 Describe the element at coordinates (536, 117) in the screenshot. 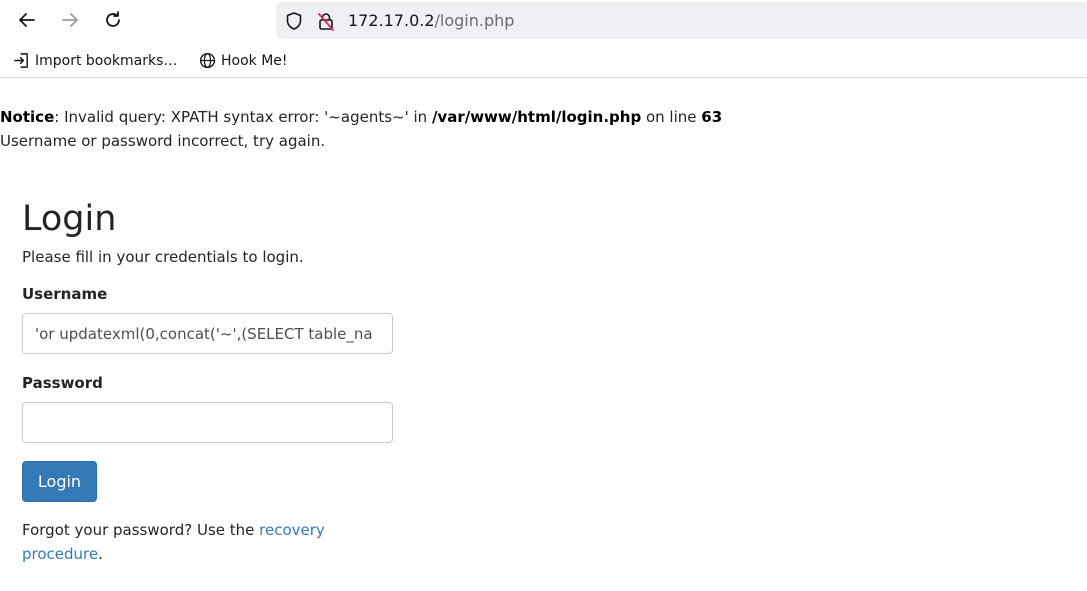

I see `notice-file: /var/www/html/login.php` at that location.